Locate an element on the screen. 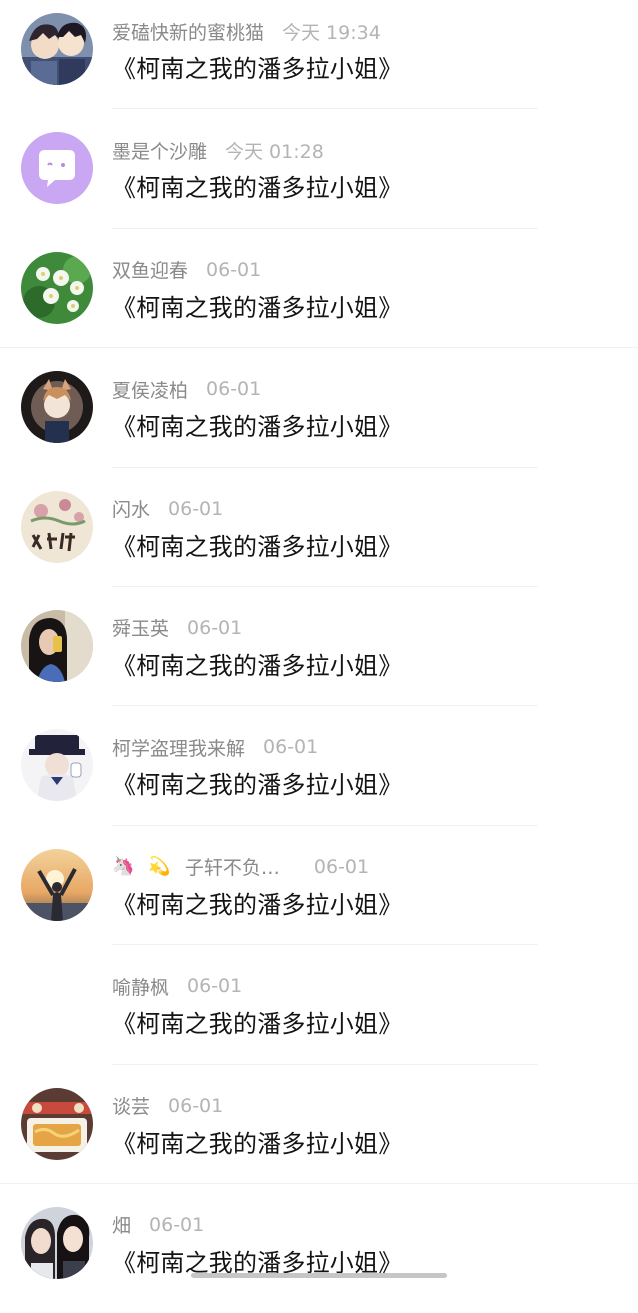 This screenshot has height=1313, width=638. comment-meta: 夏侯凌柏 06-01 is located at coordinates (186, 389).